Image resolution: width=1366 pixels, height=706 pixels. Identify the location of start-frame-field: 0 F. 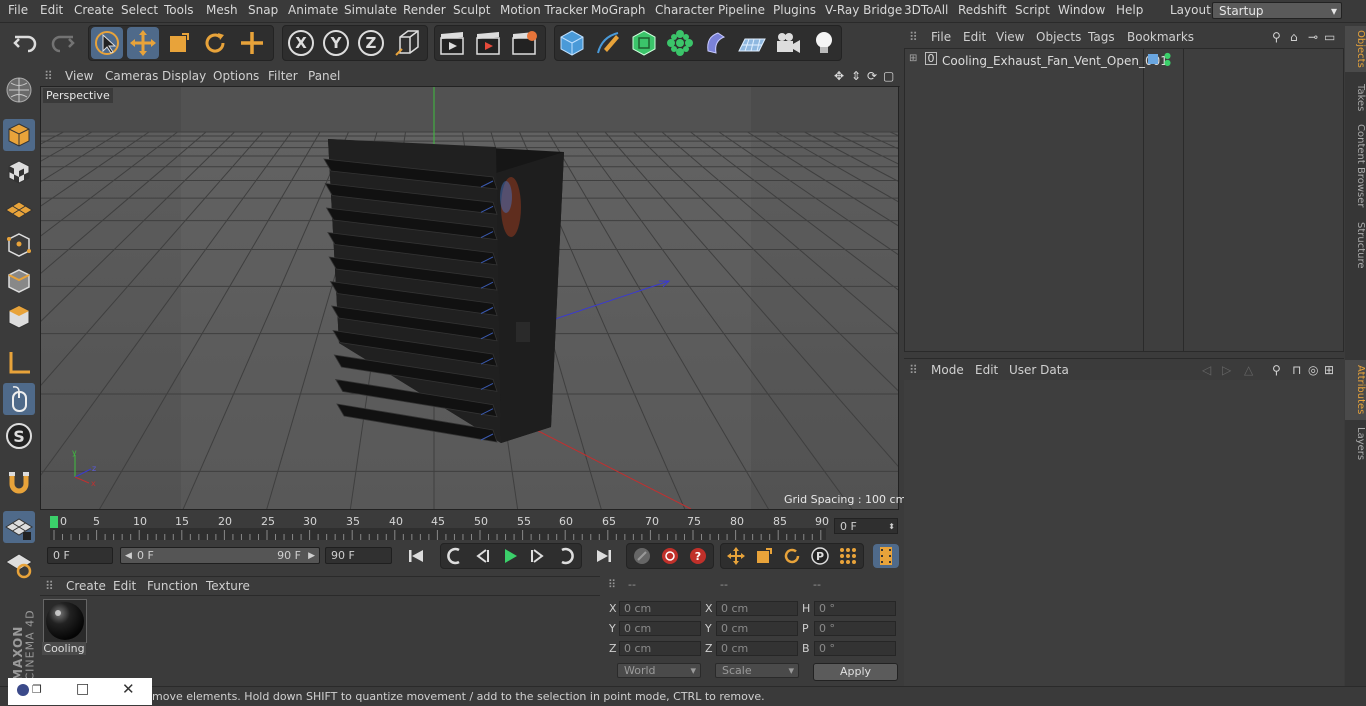
(80, 555).